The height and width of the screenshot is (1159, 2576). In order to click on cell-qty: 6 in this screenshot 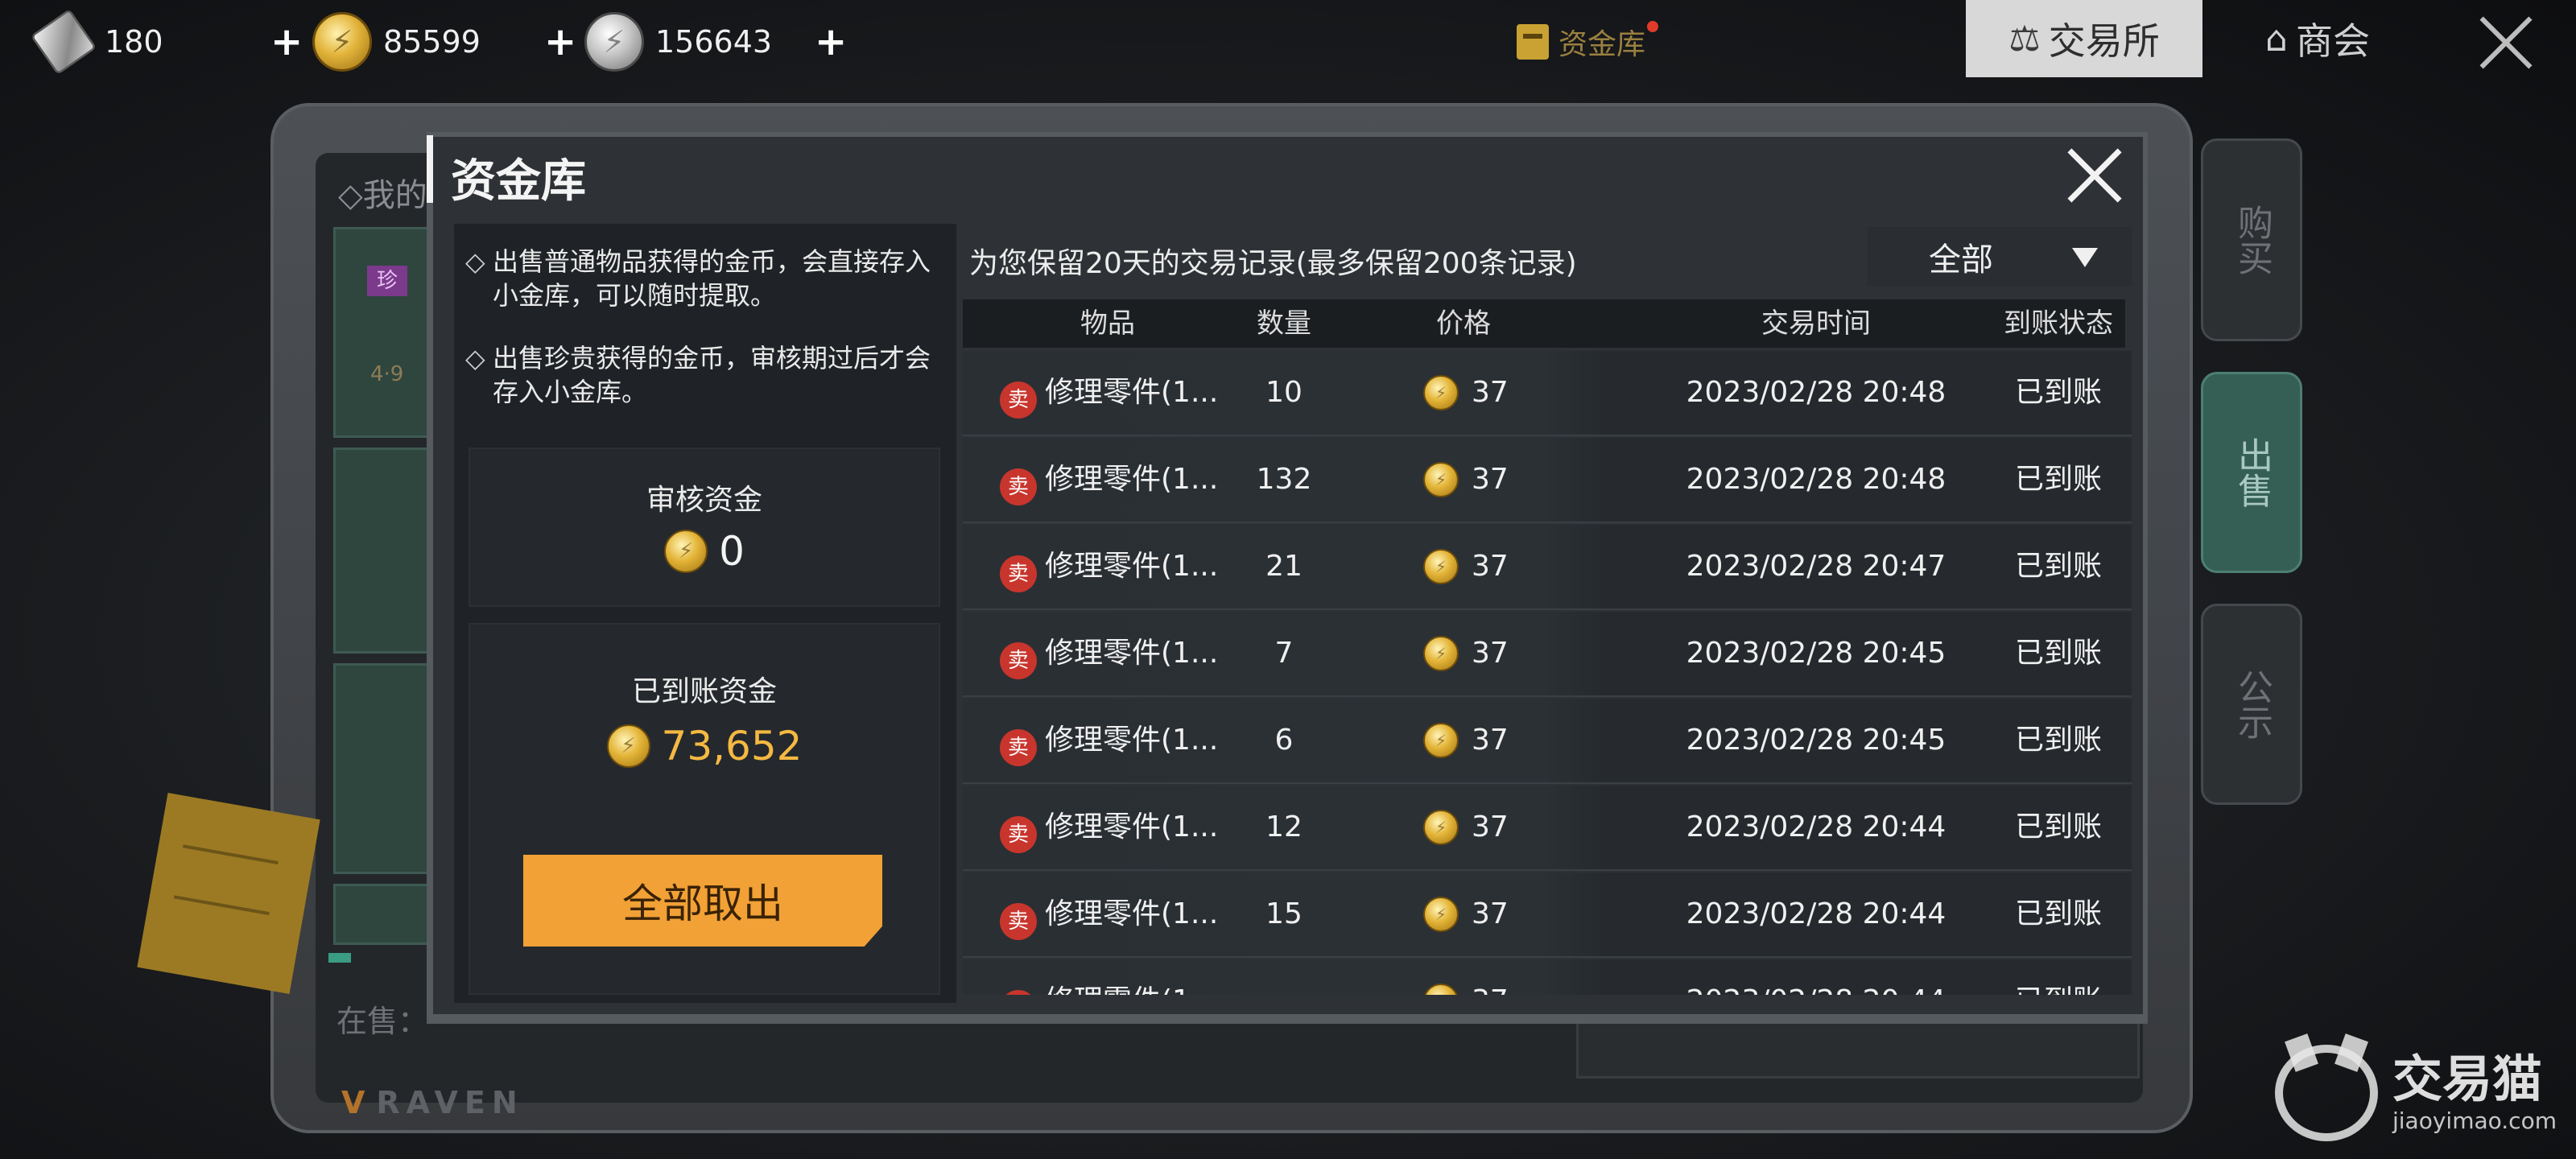, I will do `click(1284, 740)`.